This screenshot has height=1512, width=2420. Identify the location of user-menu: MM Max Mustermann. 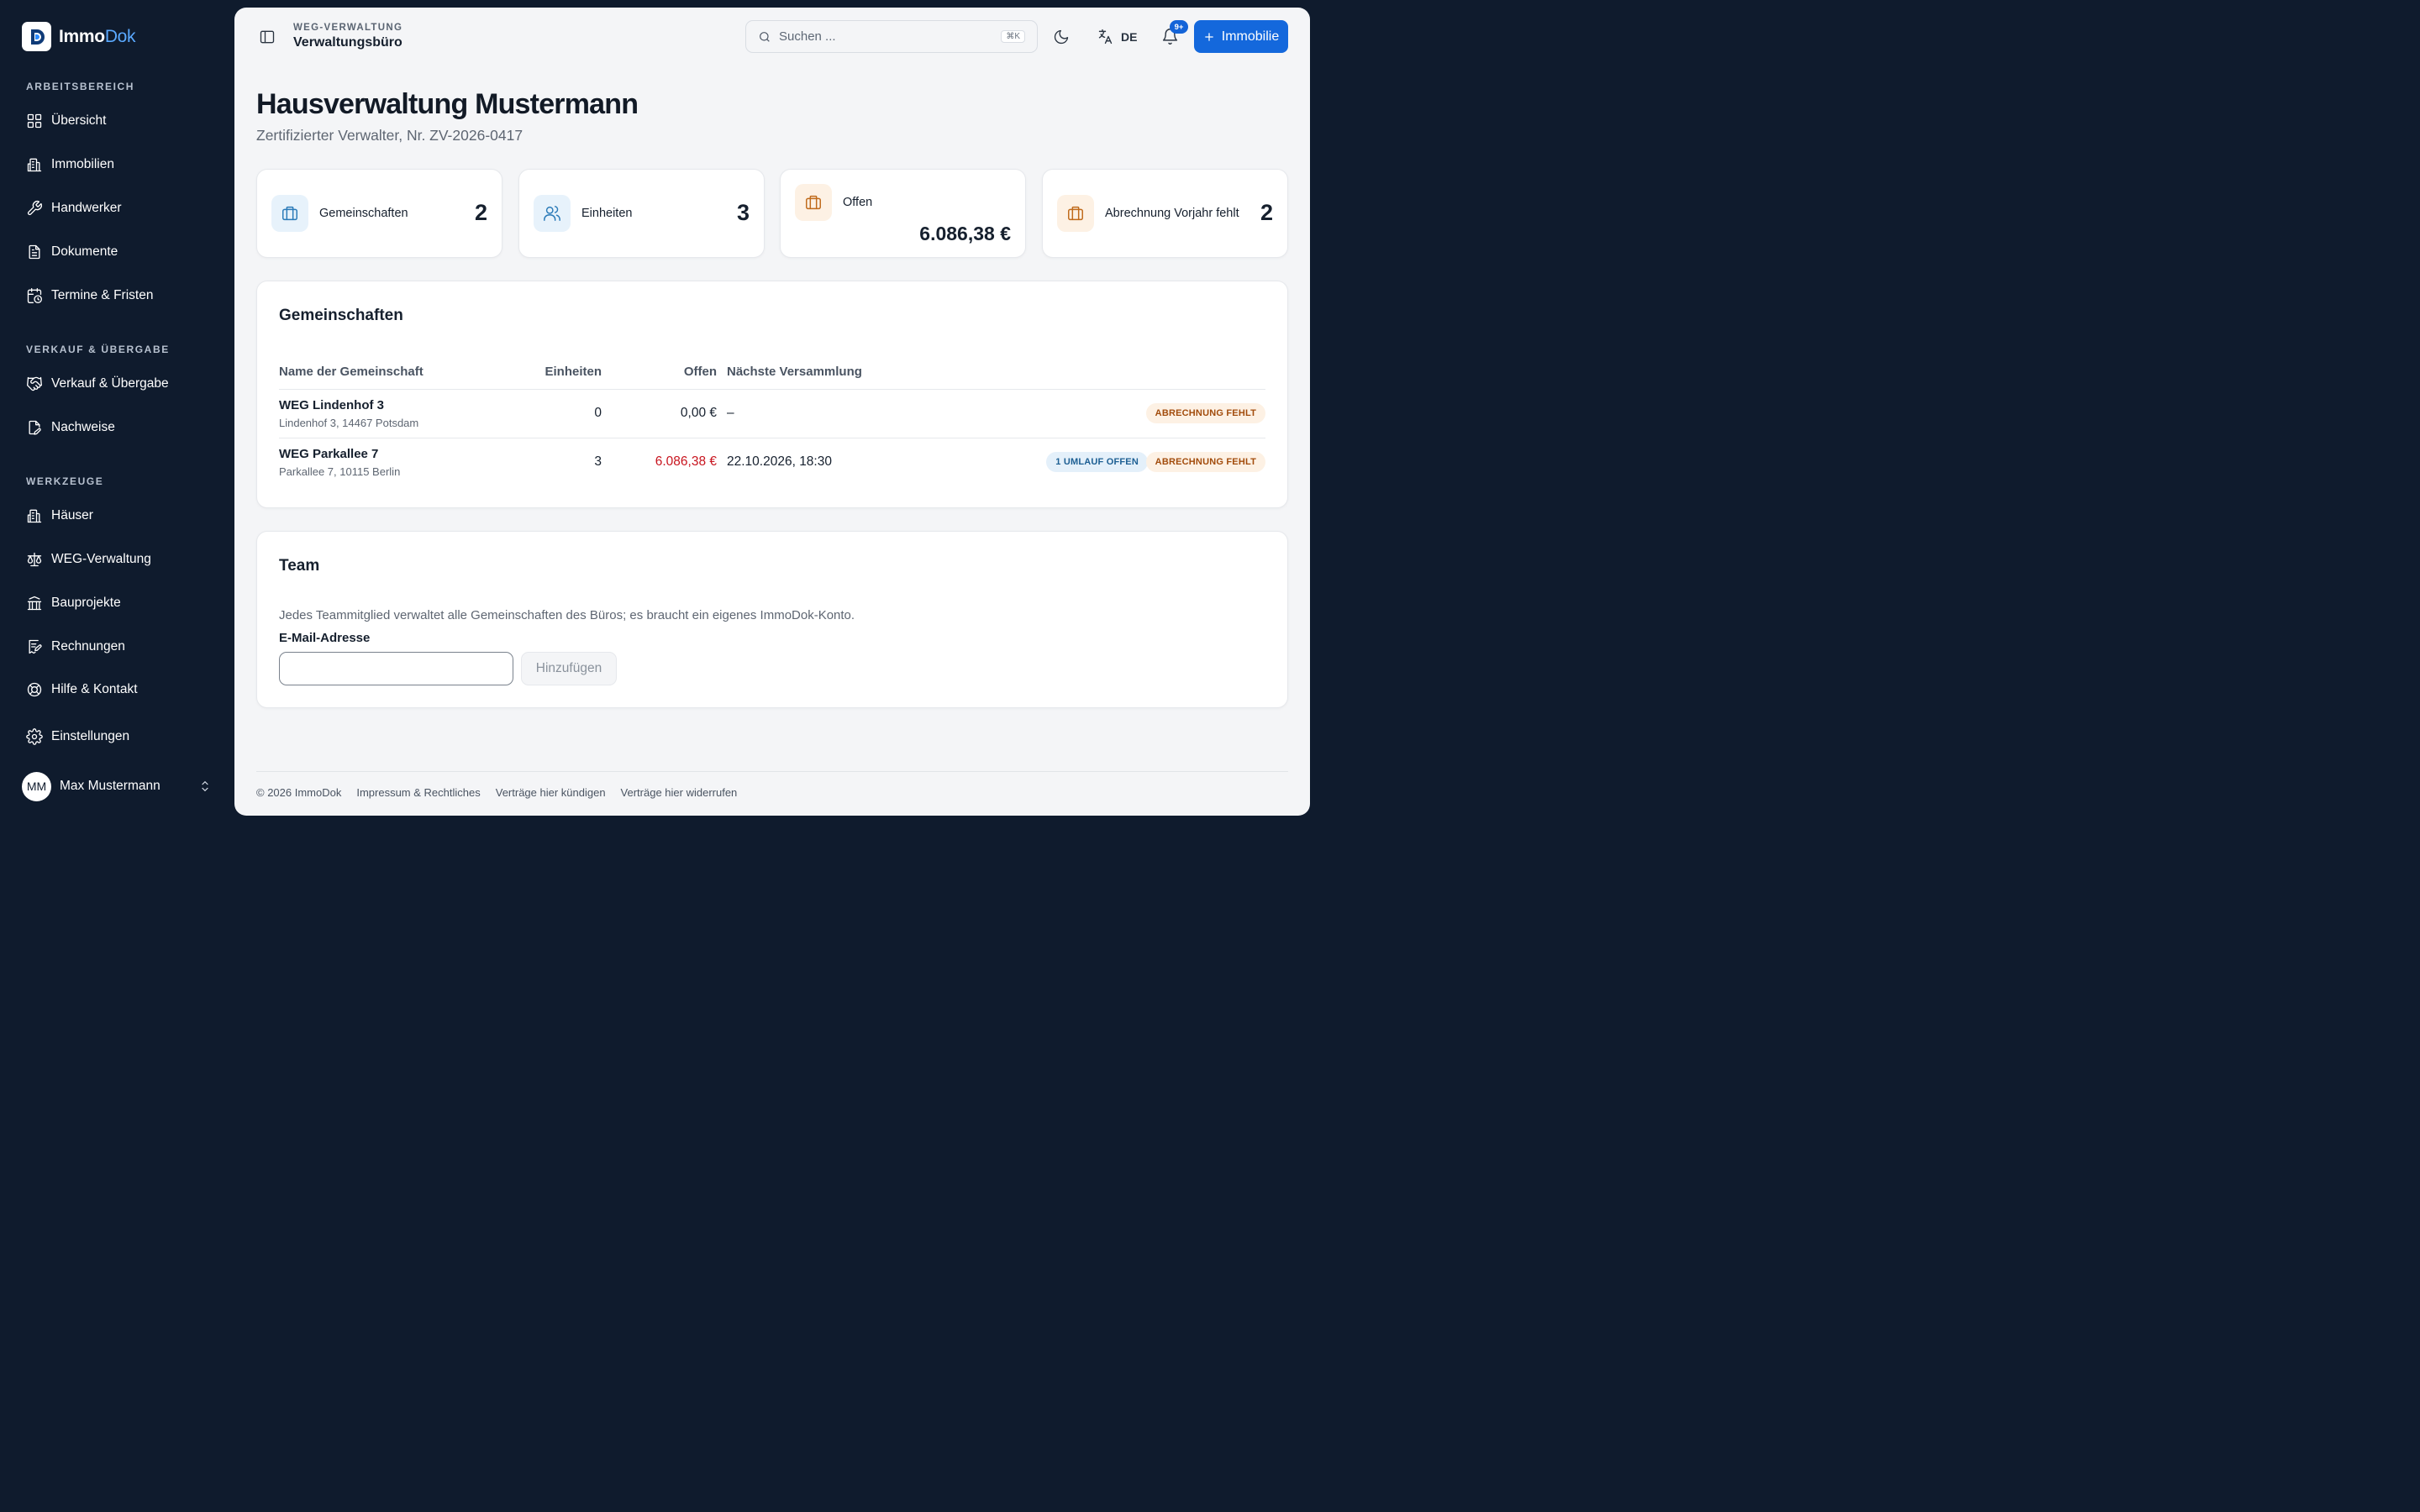
(117, 786).